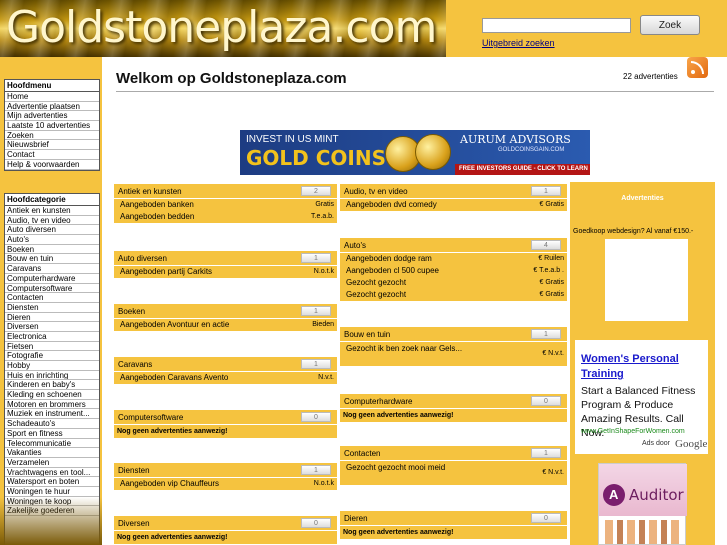 The width and height of the screenshot is (727, 545). What do you see at coordinates (52, 97) in the screenshot?
I see `main-menu-item: Home` at bounding box center [52, 97].